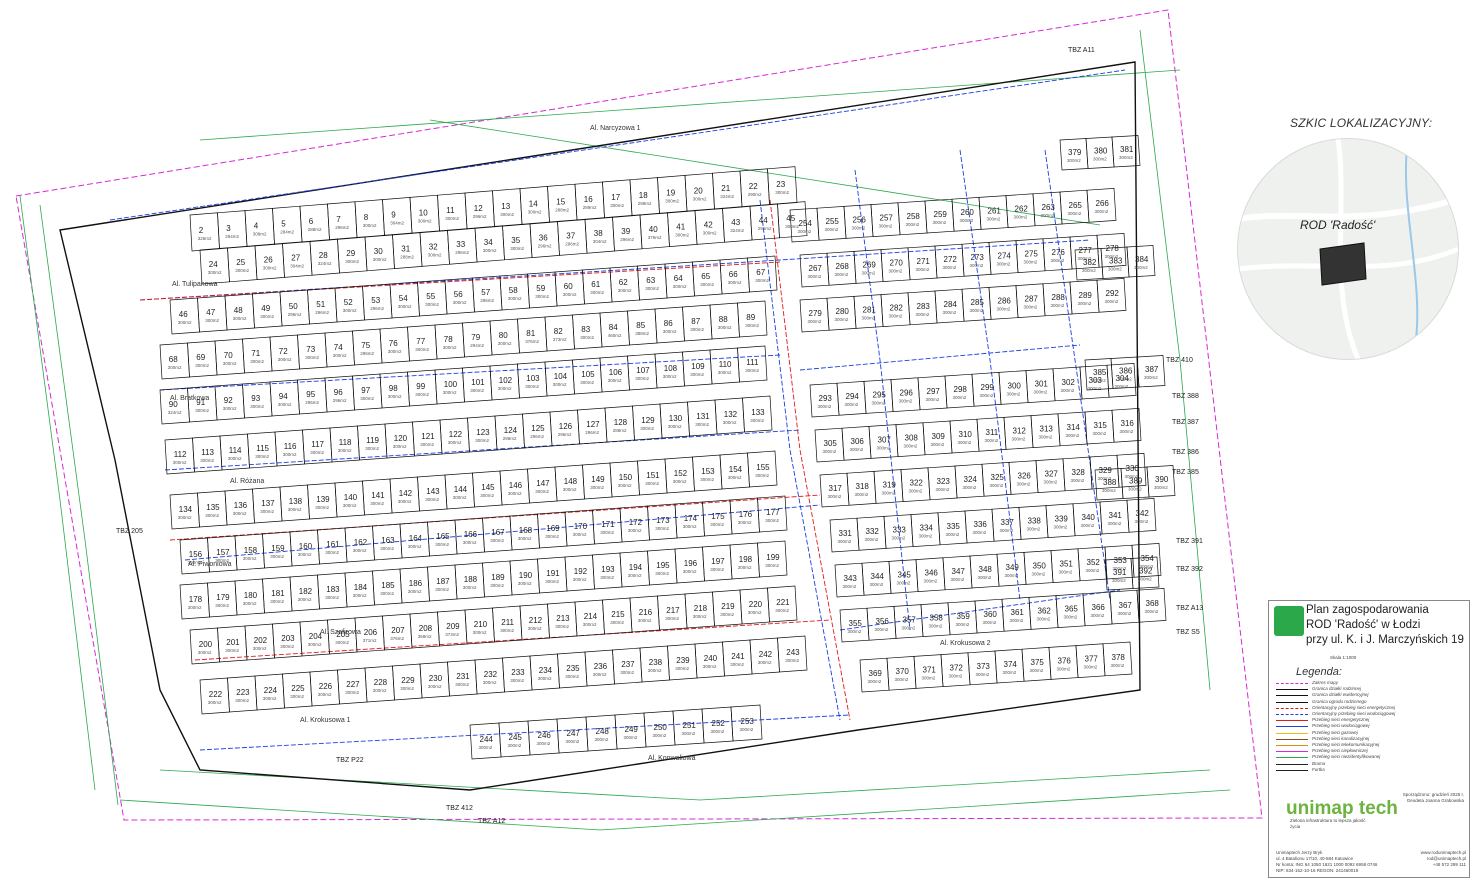 This screenshot has width=1479, height=883. What do you see at coordinates (674, 420) in the screenshot?
I see `plot: 130300m2` at bounding box center [674, 420].